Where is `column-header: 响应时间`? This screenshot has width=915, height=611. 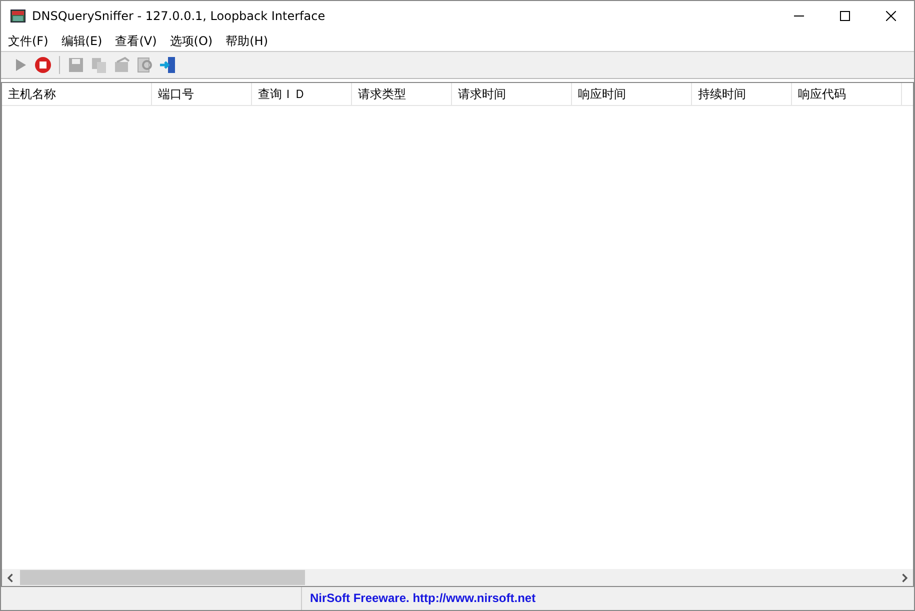 column-header: 响应时间 is located at coordinates (632, 94).